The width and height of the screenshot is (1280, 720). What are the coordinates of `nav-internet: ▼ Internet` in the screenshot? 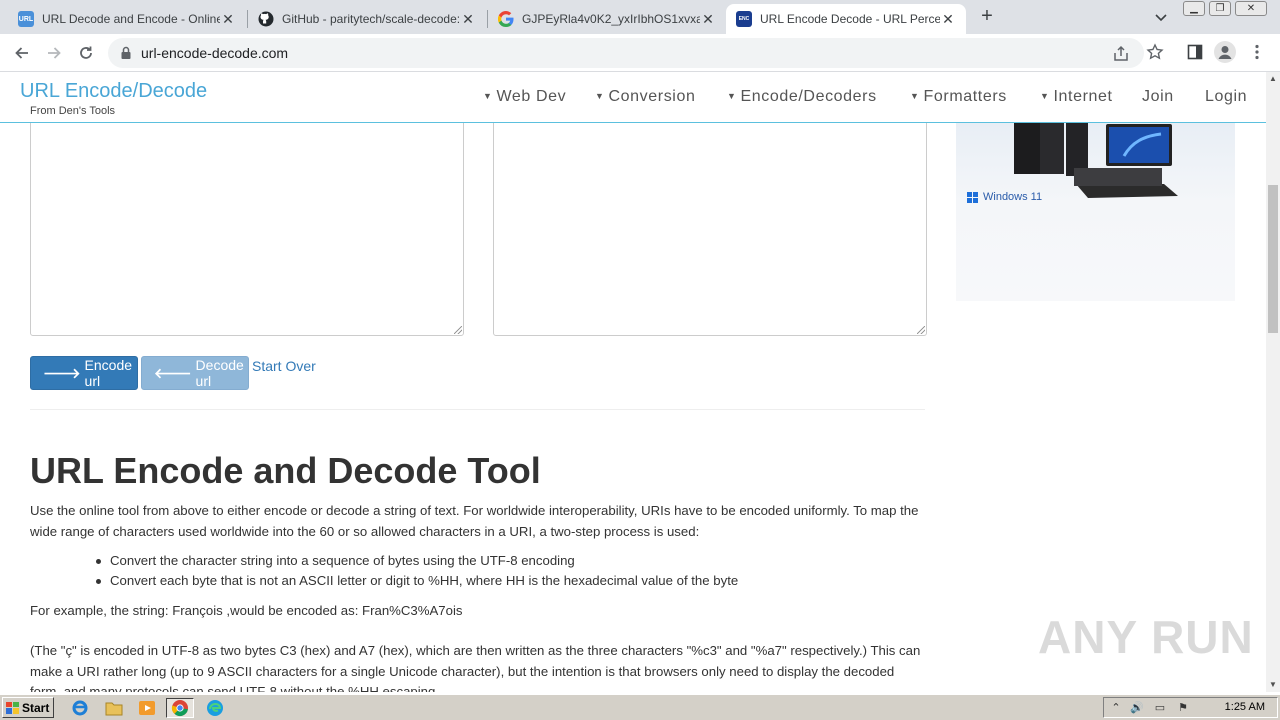 It's located at (1076, 97).